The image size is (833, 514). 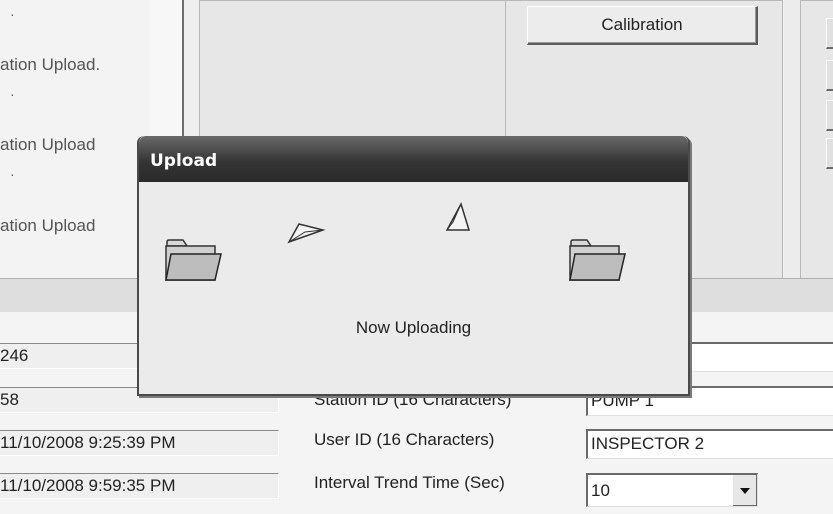 What do you see at coordinates (413, 159) in the screenshot?
I see `dialog-title-bar: Upload` at bounding box center [413, 159].